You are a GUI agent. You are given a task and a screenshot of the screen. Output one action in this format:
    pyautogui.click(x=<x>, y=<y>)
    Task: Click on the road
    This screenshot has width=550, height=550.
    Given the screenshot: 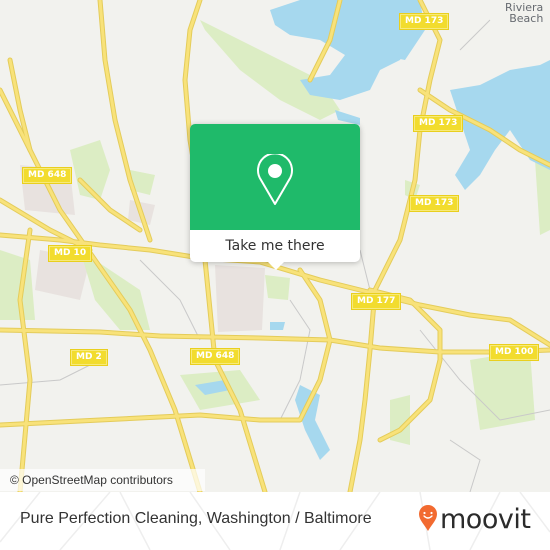 What is the action you would take?
    pyautogui.click(x=20, y=105)
    